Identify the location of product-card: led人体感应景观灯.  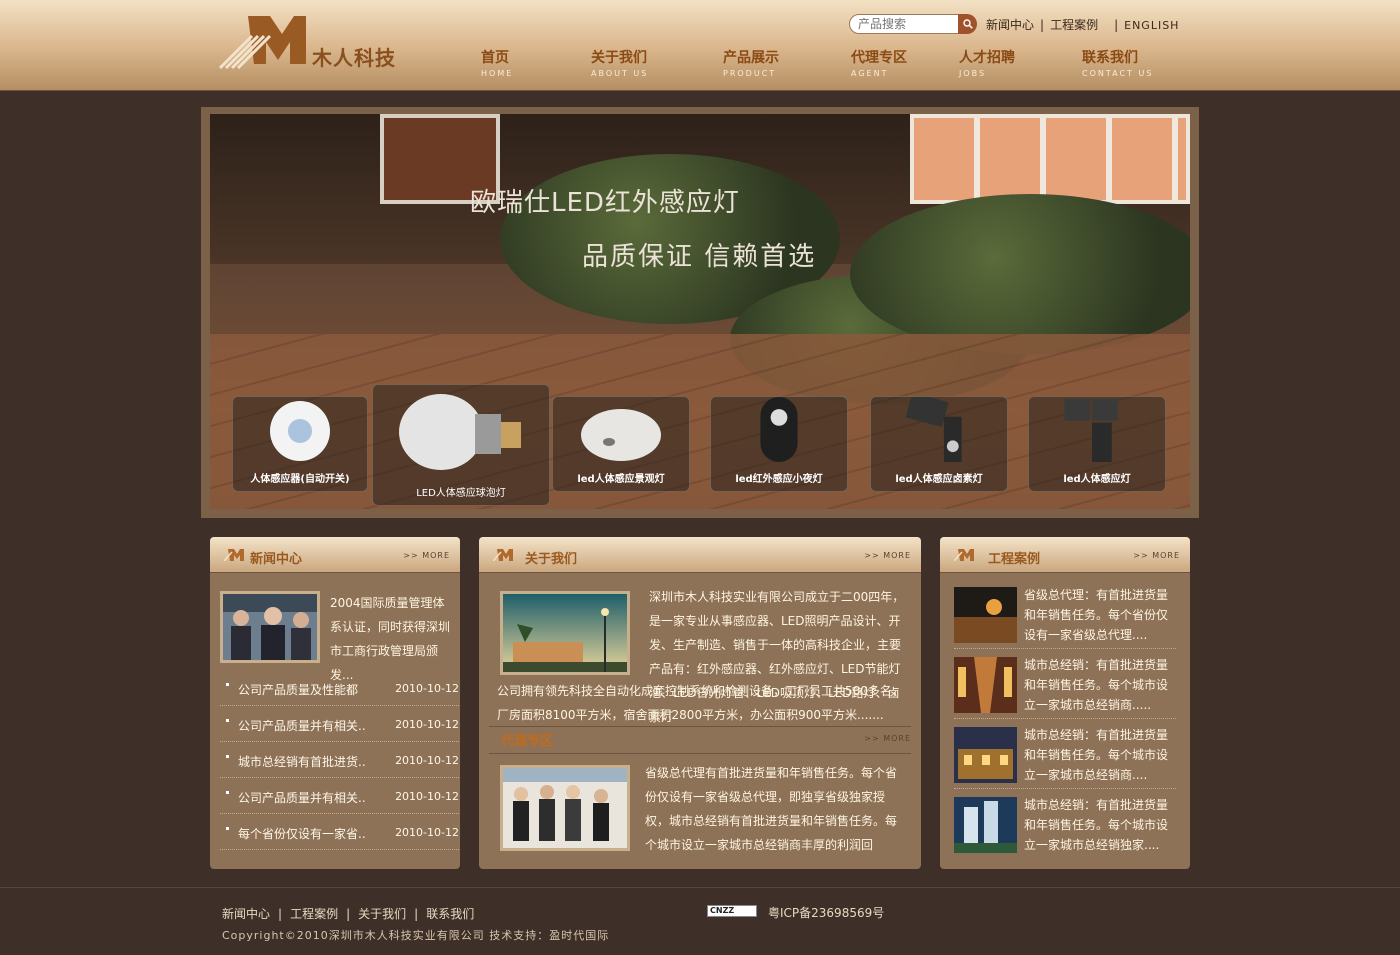
(621, 444).